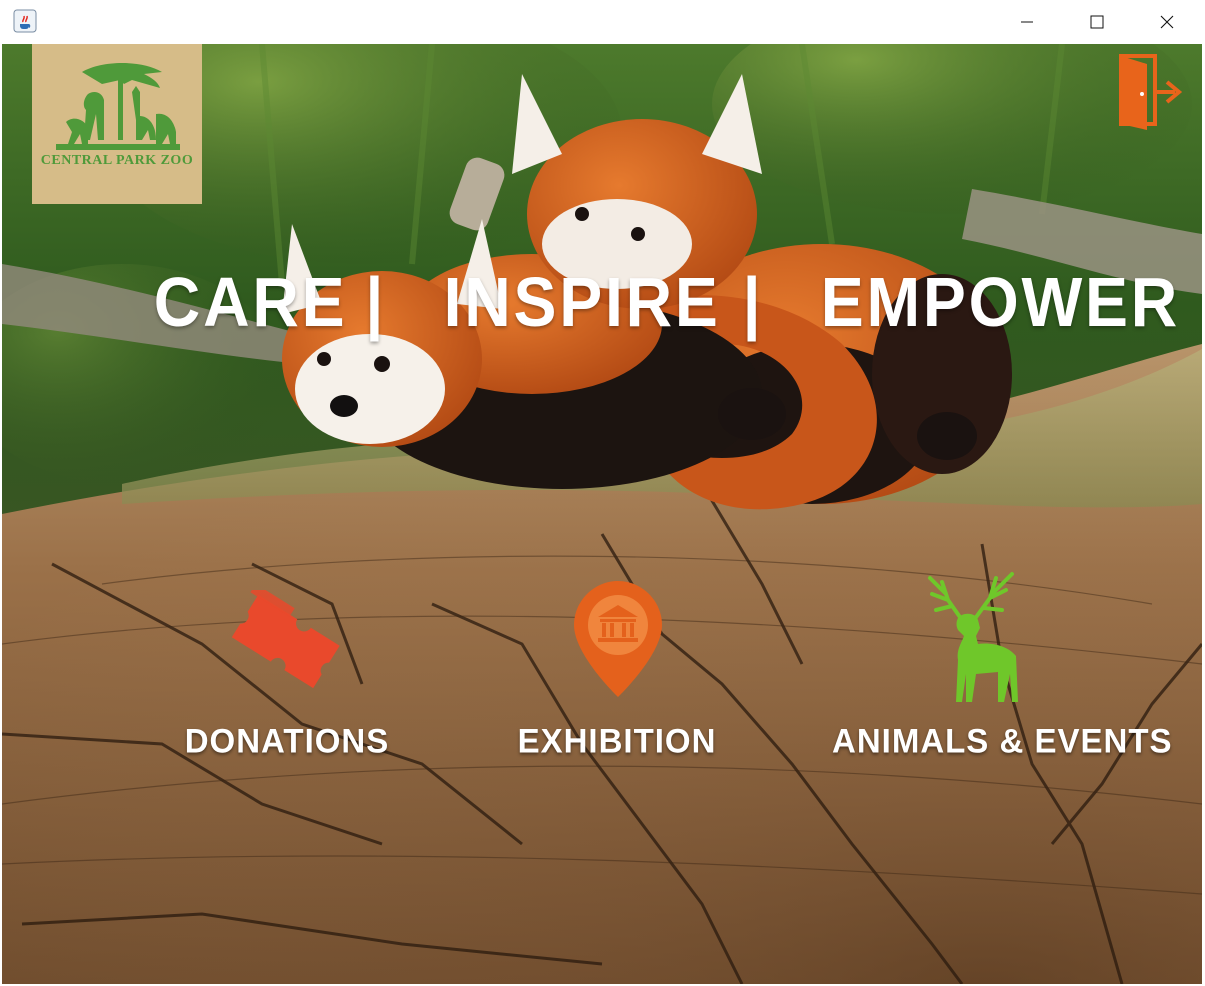 This screenshot has height=986, width=1205. I want to click on close-icon, so click(1167, 22).